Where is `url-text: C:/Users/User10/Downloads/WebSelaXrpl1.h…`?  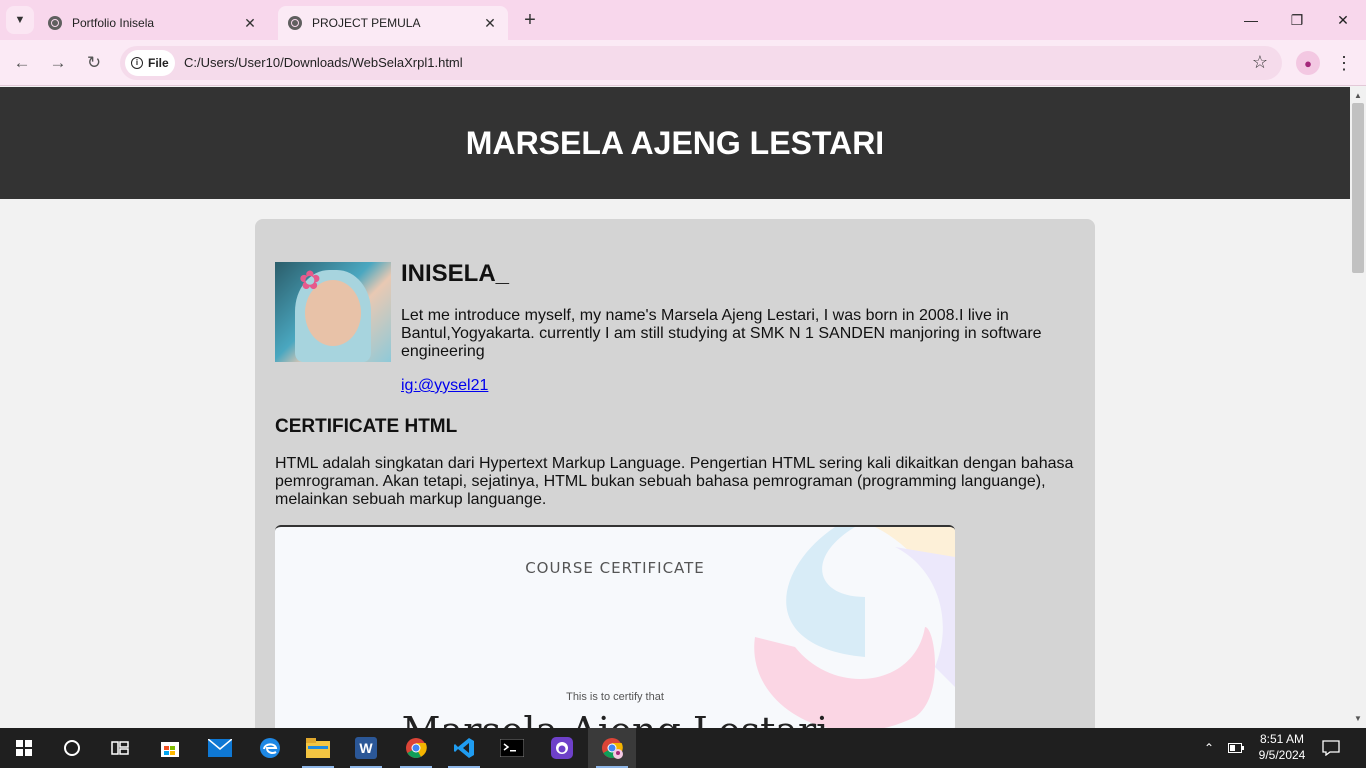 url-text: C:/Users/User10/Downloads/WebSelaXrpl1.h… is located at coordinates (323, 62).